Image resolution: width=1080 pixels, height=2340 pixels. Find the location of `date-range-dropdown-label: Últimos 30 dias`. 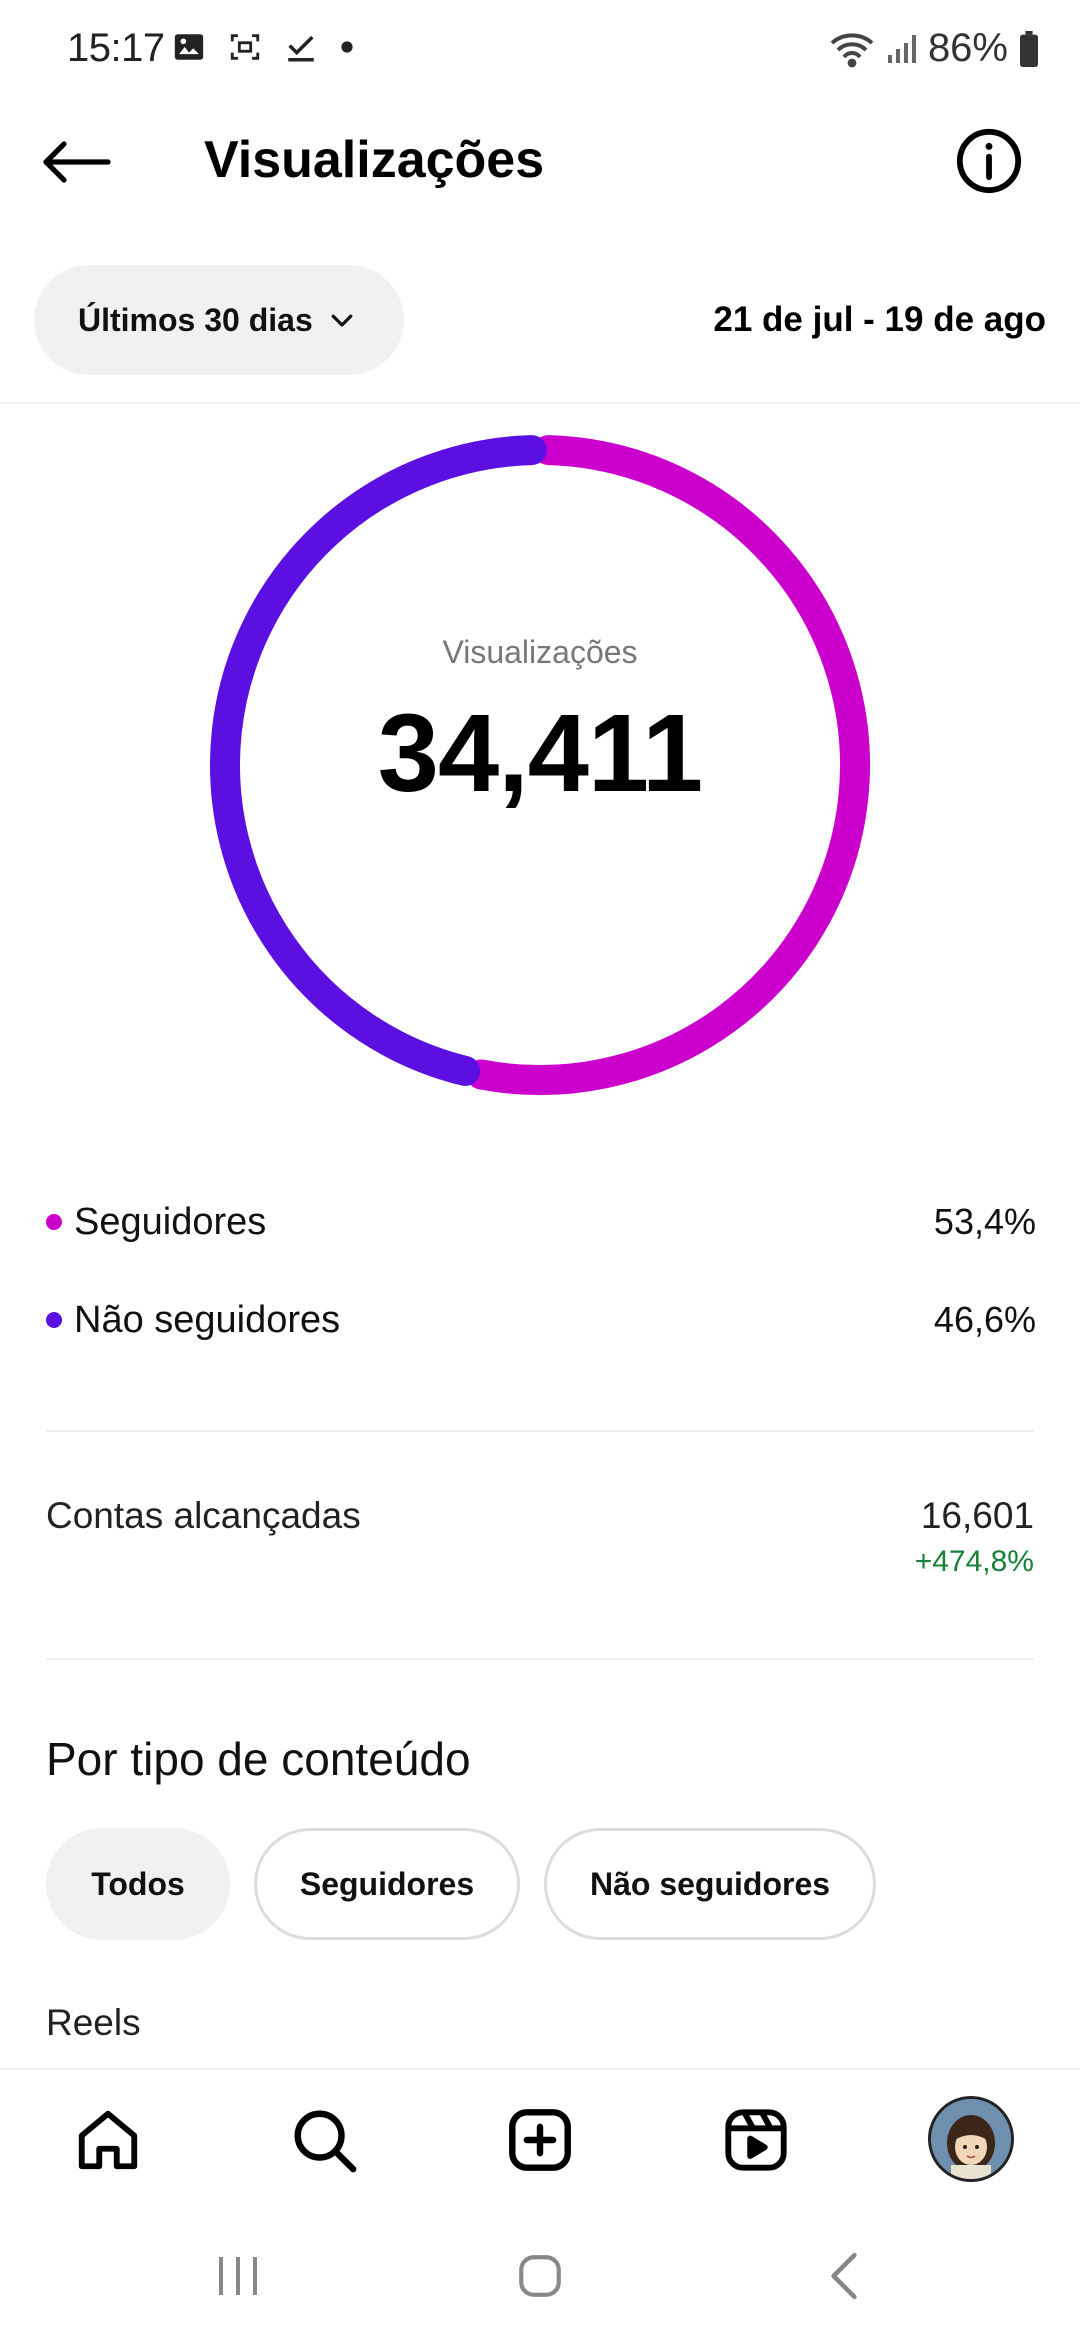

date-range-dropdown-label: Últimos 30 dias is located at coordinates (195, 319).